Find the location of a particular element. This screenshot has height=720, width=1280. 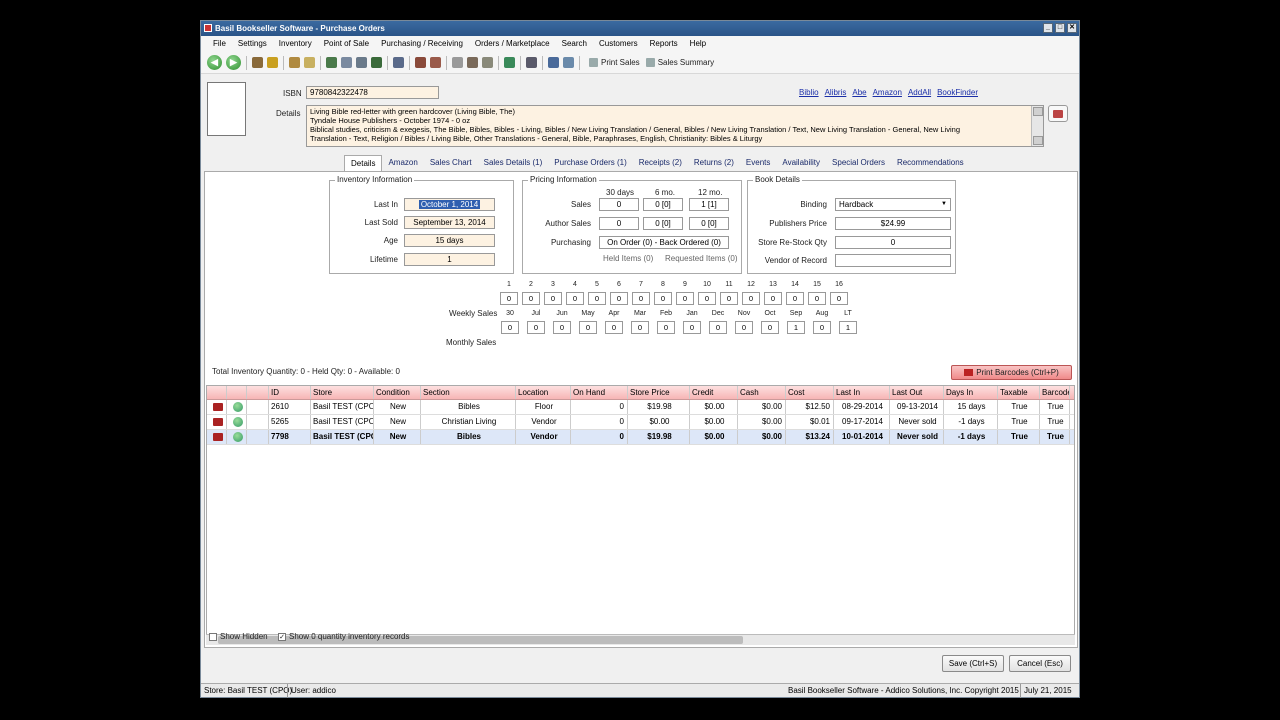

column-header: Days In is located at coordinates (971, 392).